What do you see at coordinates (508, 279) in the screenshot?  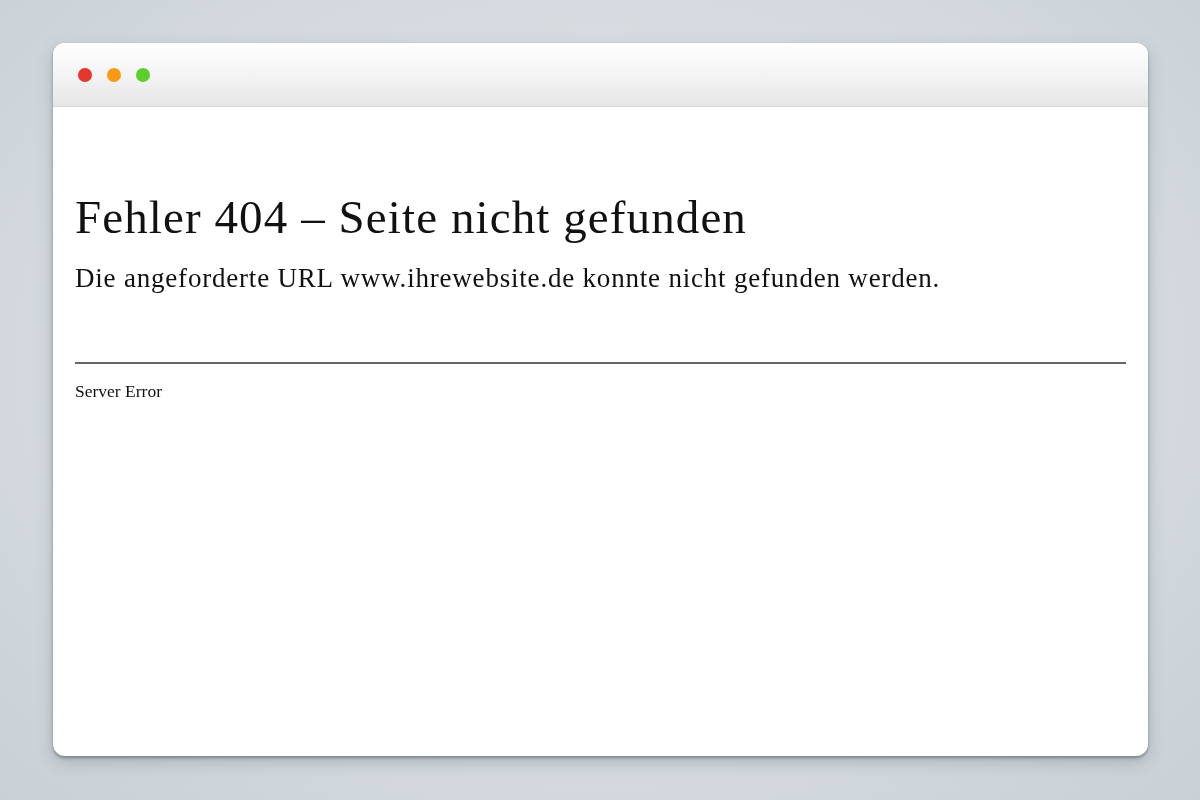 I see `error-message: Die angeforderte URL www.ihrewebsite.de konnte nicht gefunden werden.` at bounding box center [508, 279].